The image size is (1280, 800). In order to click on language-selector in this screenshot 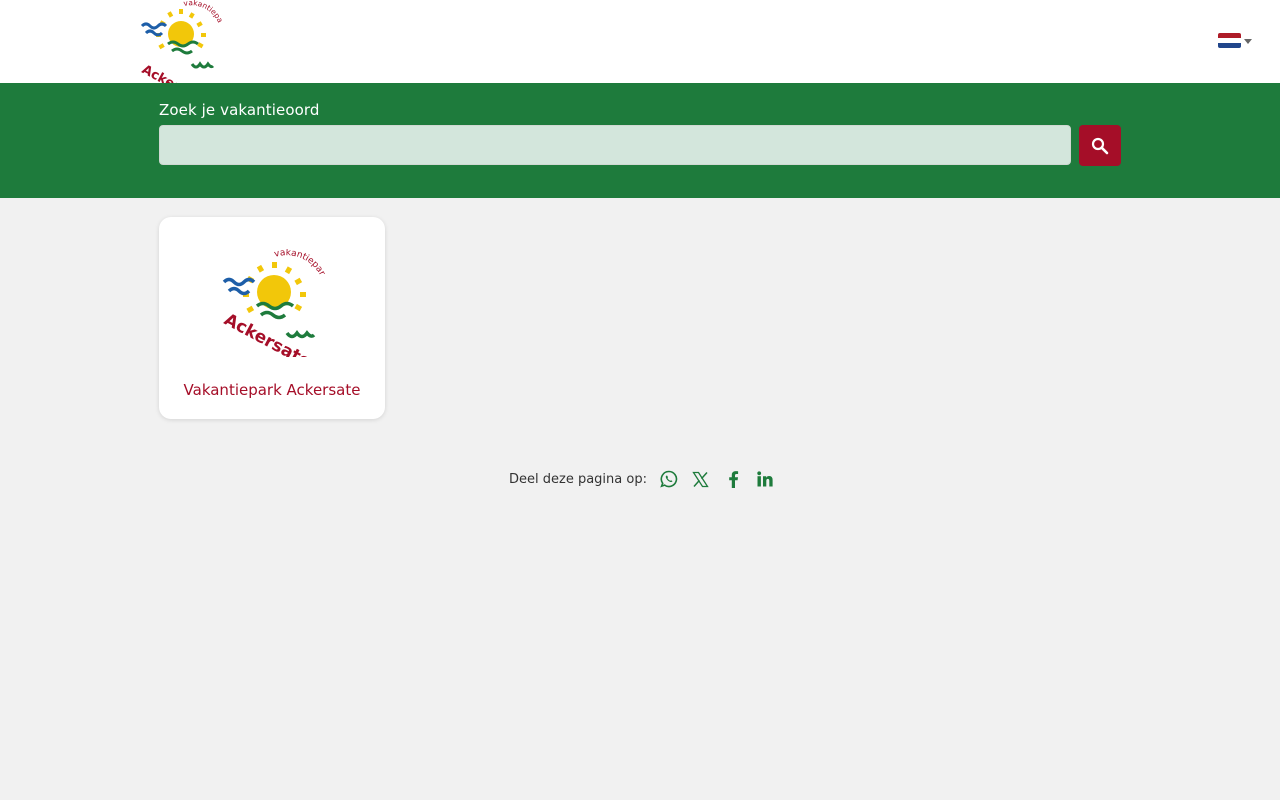, I will do `click(1235, 40)`.